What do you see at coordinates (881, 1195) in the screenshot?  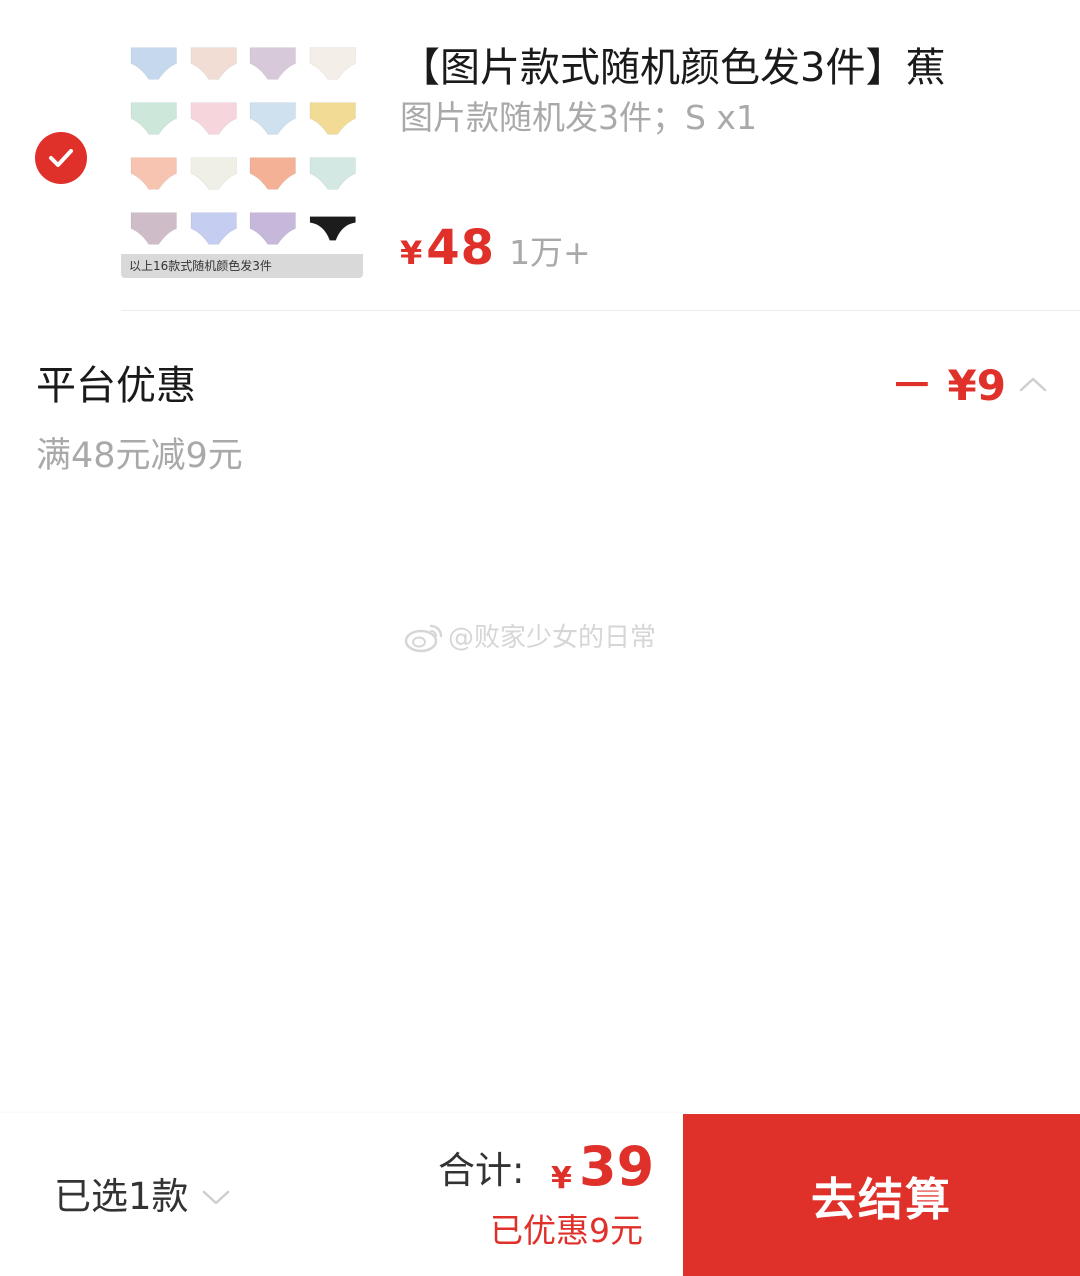 I see `checkout-button: 去结算` at bounding box center [881, 1195].